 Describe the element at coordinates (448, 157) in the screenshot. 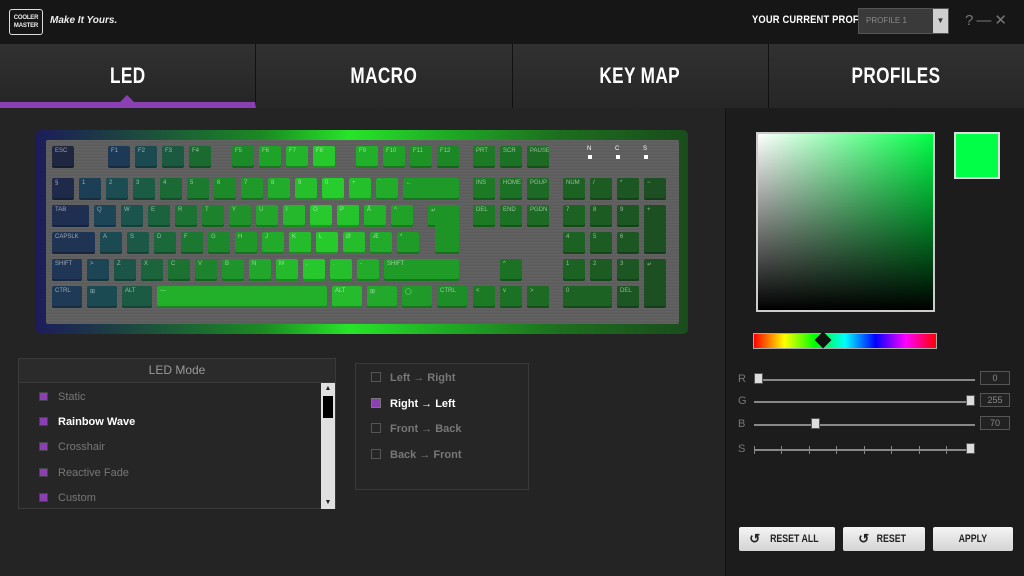

I see `keyboard-key: F12` at that location.